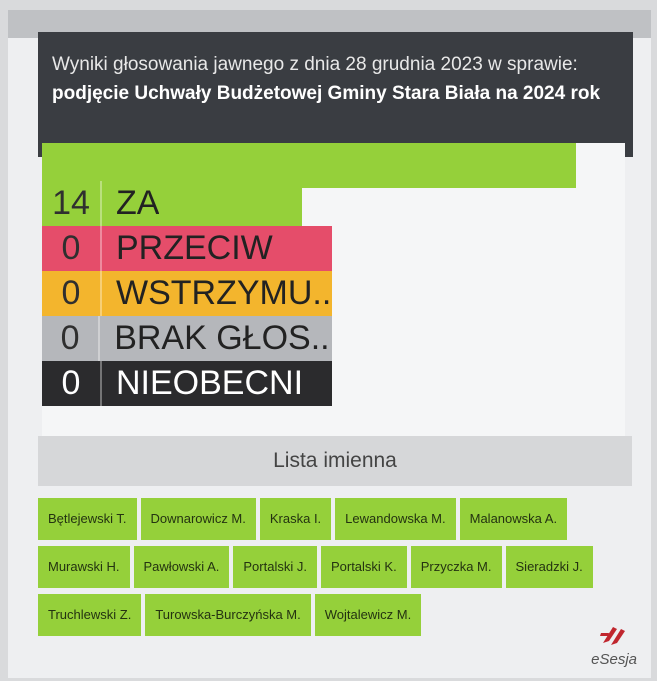  What do you see at coordinates (194, 248) in the screenshot?
I see `result-label-przeciw: PRZECIW` at bounding box center [194, 248].